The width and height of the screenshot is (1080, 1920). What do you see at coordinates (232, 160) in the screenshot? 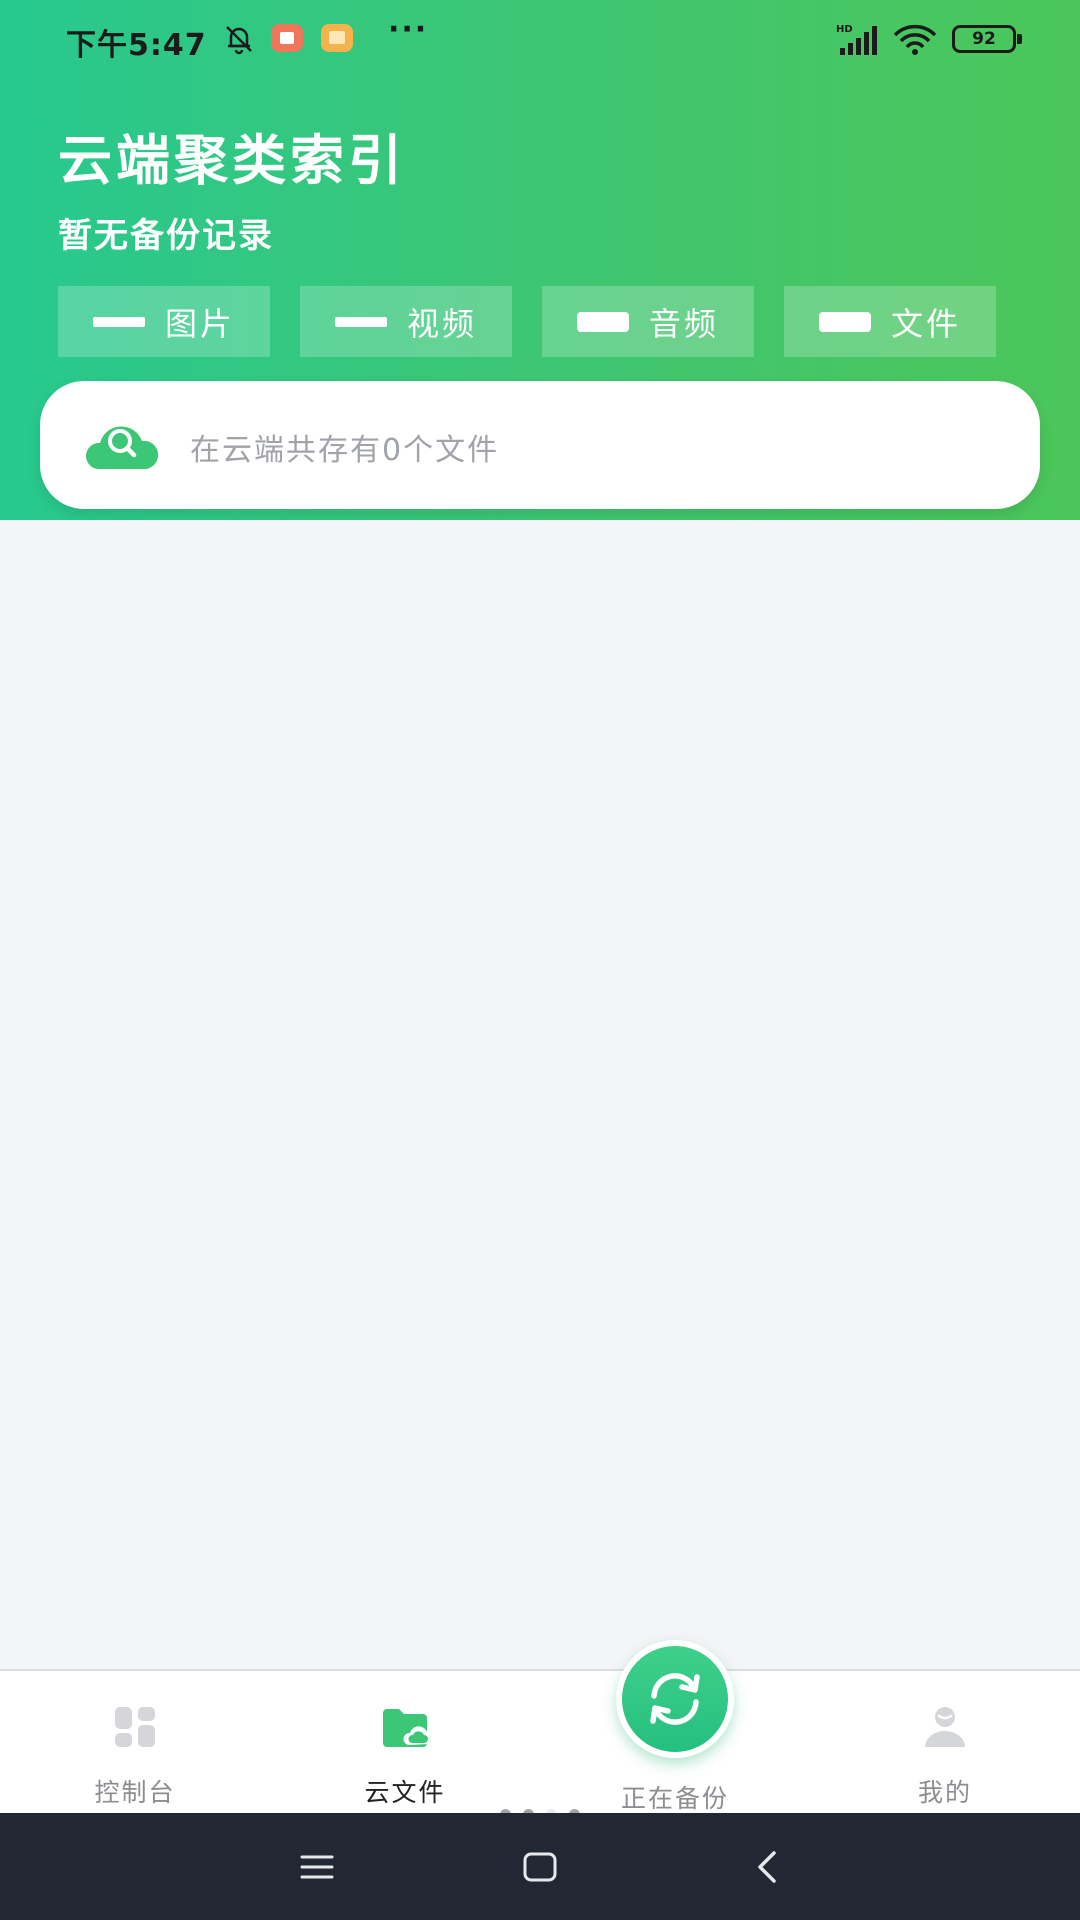
I see `page-title: 云端聚类索引` at bounding box center [232, 160].